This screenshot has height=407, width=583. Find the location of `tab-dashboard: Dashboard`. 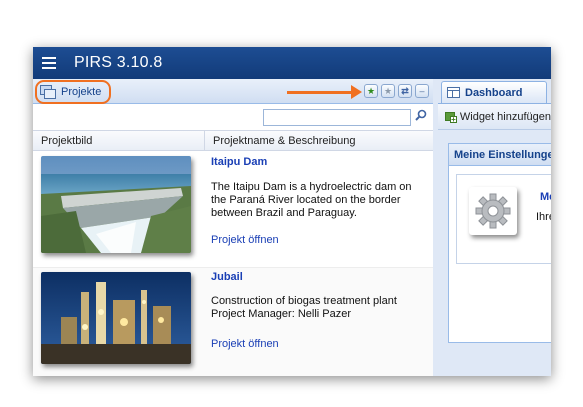

tab-dashboard: Dashboard is located at coordinates (494, 92).